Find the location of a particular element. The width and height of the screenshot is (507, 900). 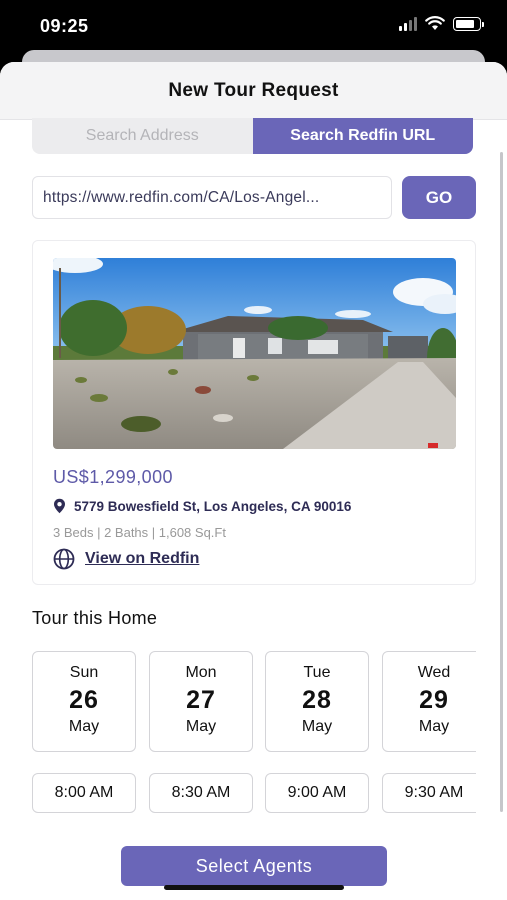

home-indicator is located at coordinates (254, 887).